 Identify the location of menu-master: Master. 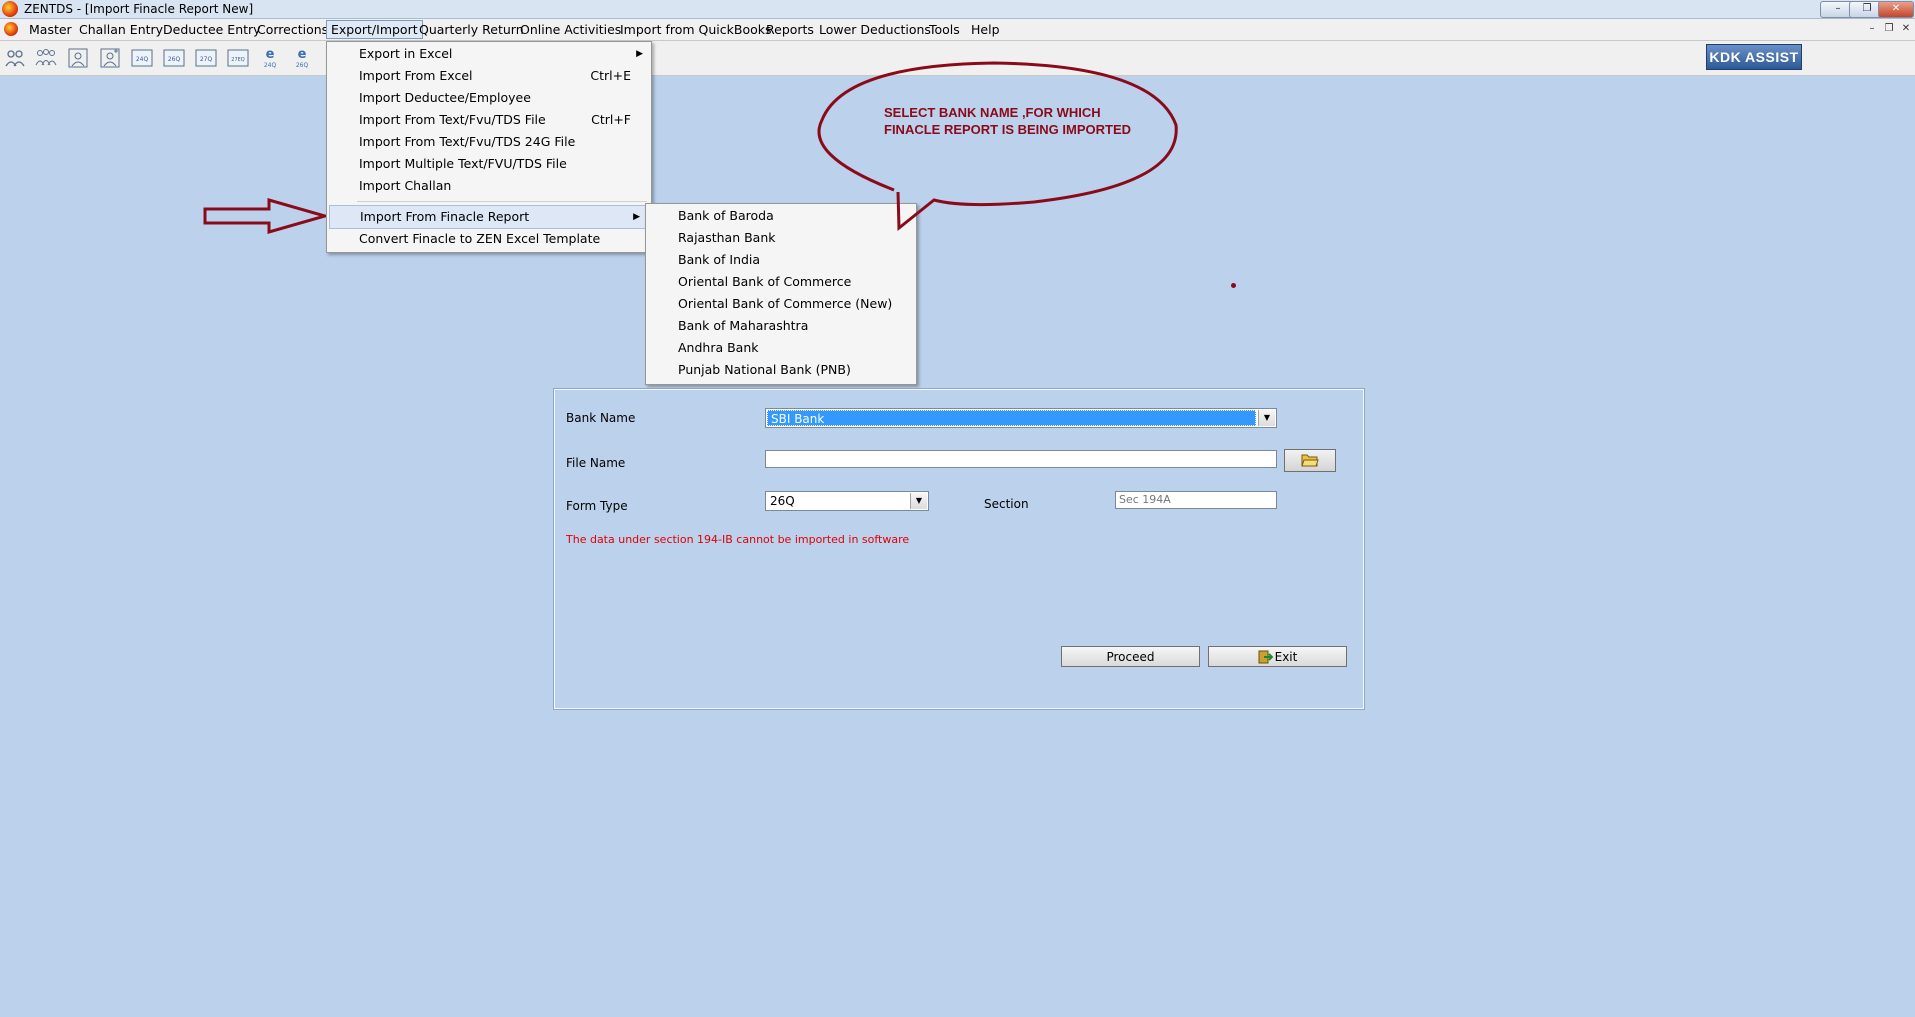
(50, 29).